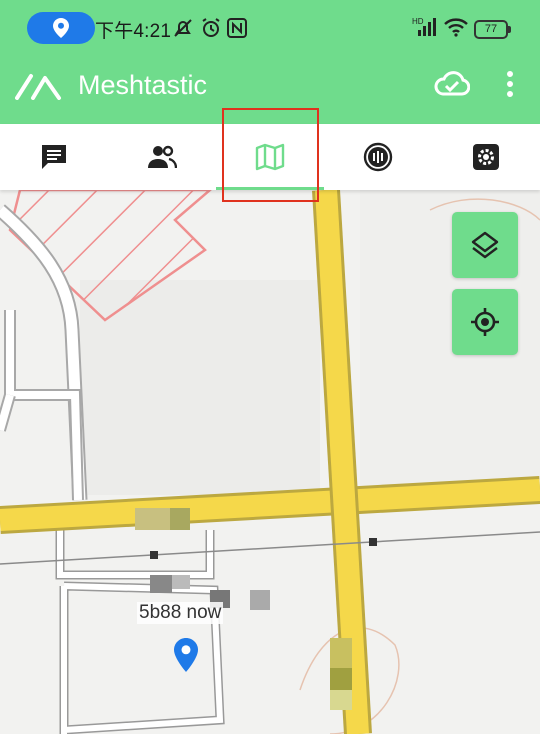 The width and height of the screenshot is (540, 734). What do you see at coordinates (237, 28) in the screenshot?
I see `nfc-icon` at bounding box center [237, 28].